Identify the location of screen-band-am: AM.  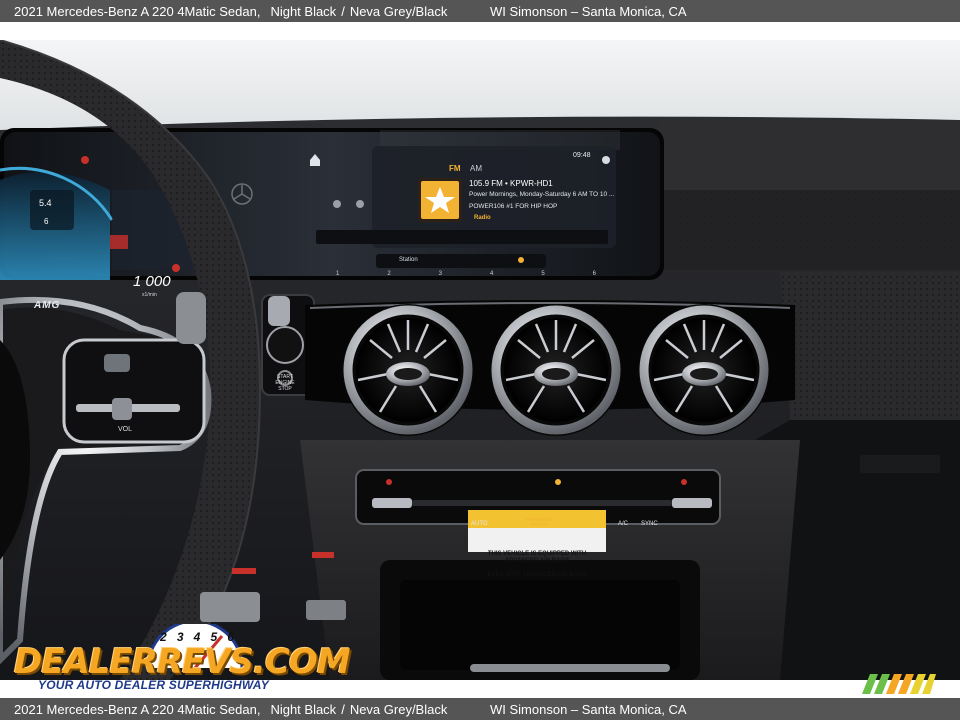
(476, 168).